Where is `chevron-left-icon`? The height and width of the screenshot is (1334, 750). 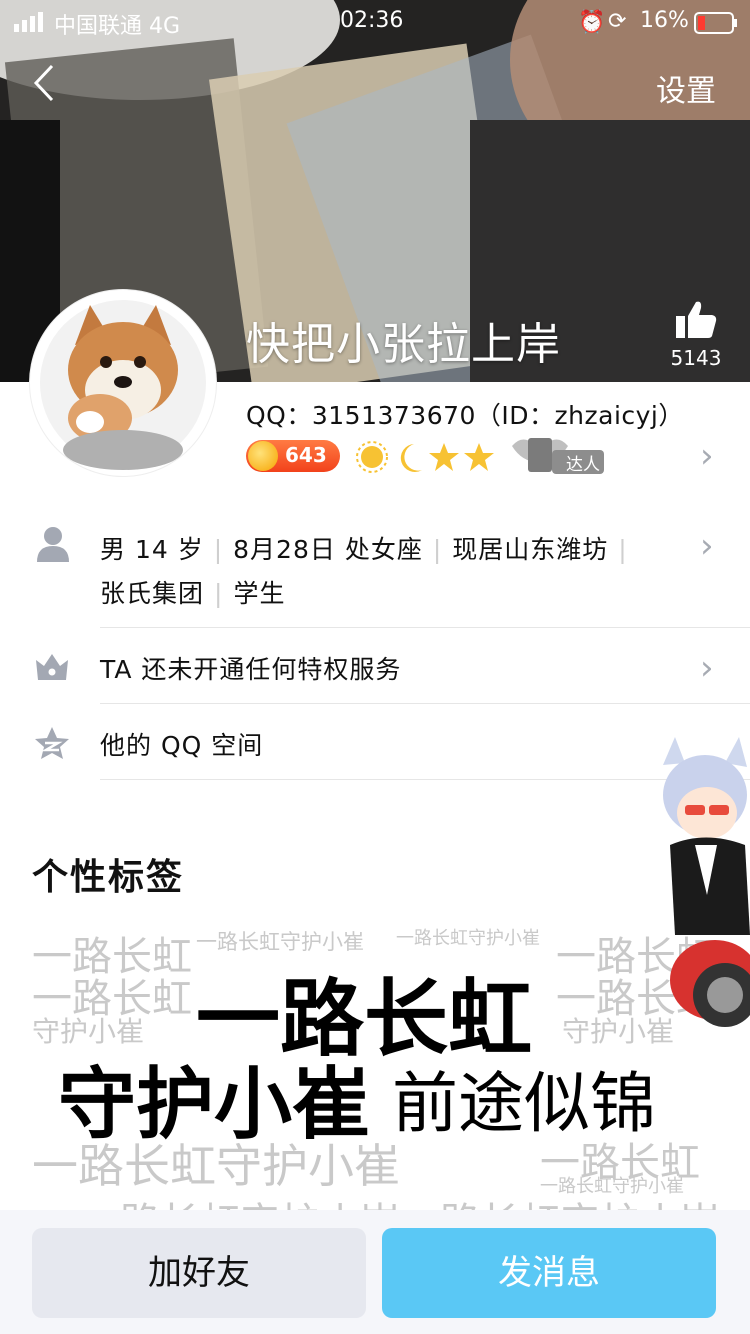 chevron-left-icon is located at coordinates (43, 83).